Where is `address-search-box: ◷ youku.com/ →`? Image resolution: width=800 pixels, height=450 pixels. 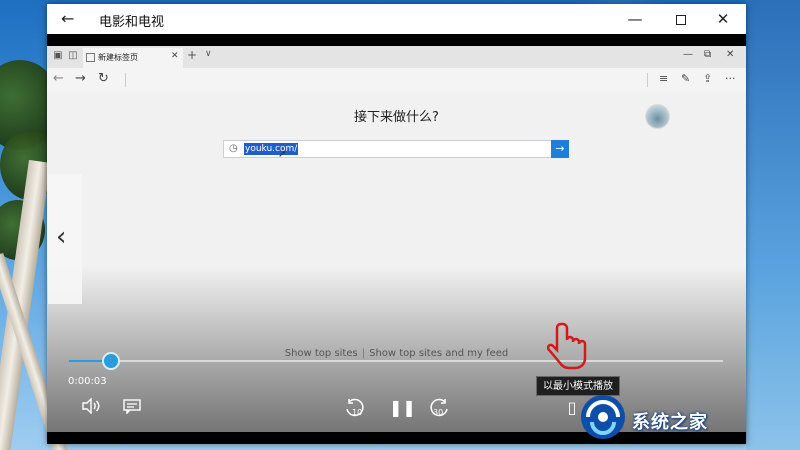
address-search-box: ◷ youku.com/ → is located at coordinates (396, 149).